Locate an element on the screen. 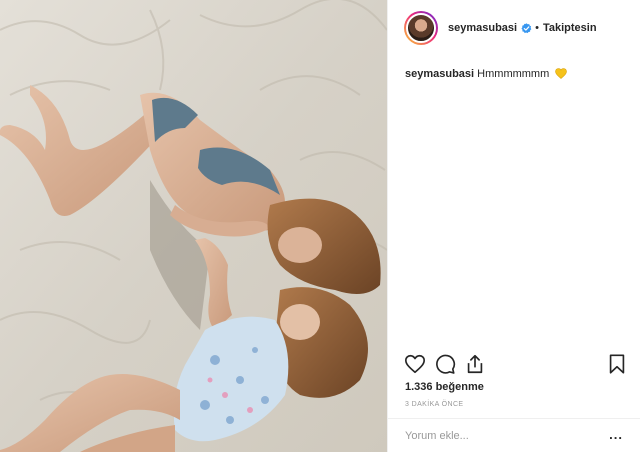  action-bar is located at coordinates (516, 364).